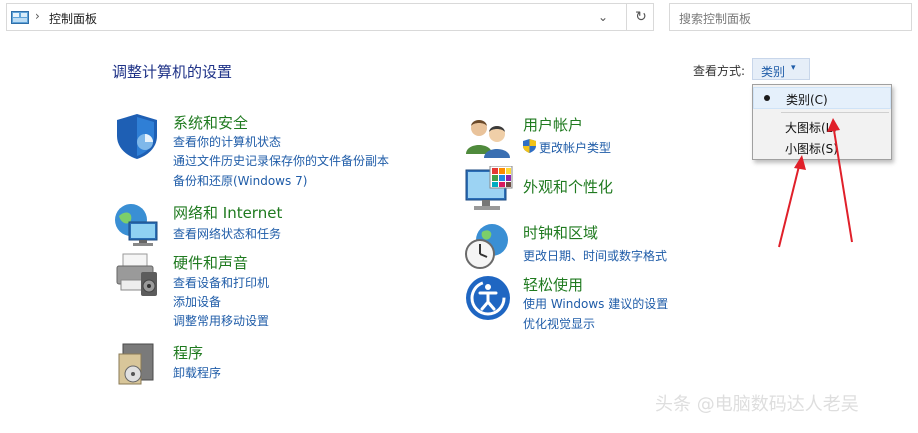  Describe the element at coordinates (815, 183) in the screenshot. I see `annotation-arrows` at that location.